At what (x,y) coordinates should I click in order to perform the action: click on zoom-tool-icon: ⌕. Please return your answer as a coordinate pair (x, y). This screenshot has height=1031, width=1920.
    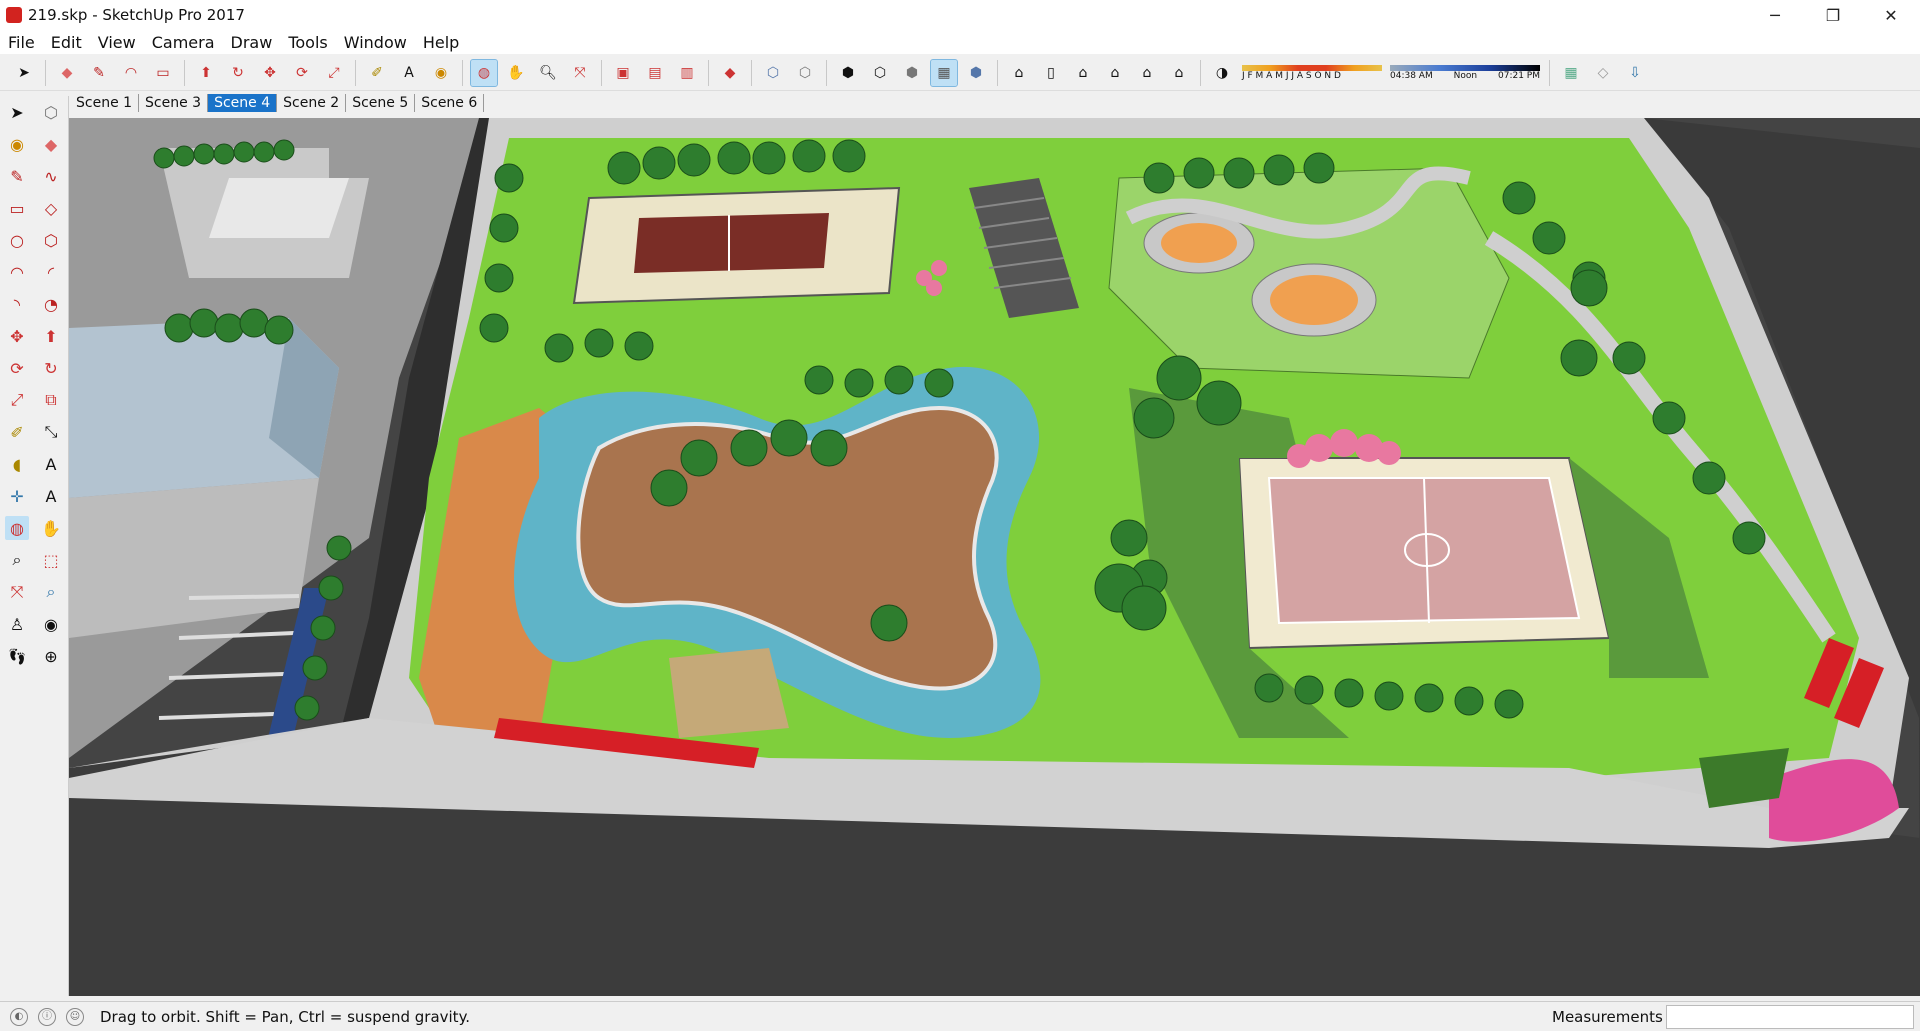
    Looking at the image, I should click on (17, 560).